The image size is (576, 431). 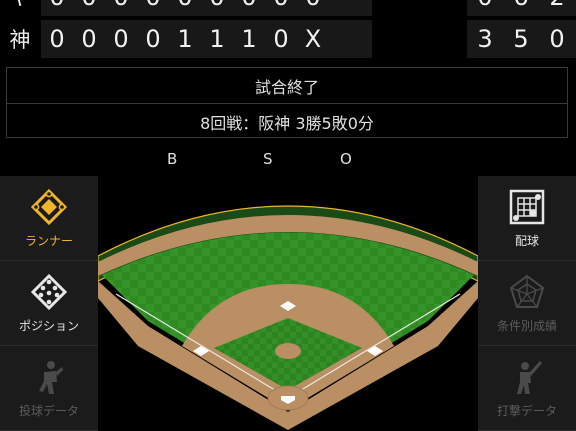 I want to click on runner-diamond-icon, so click(x=49, y=206).